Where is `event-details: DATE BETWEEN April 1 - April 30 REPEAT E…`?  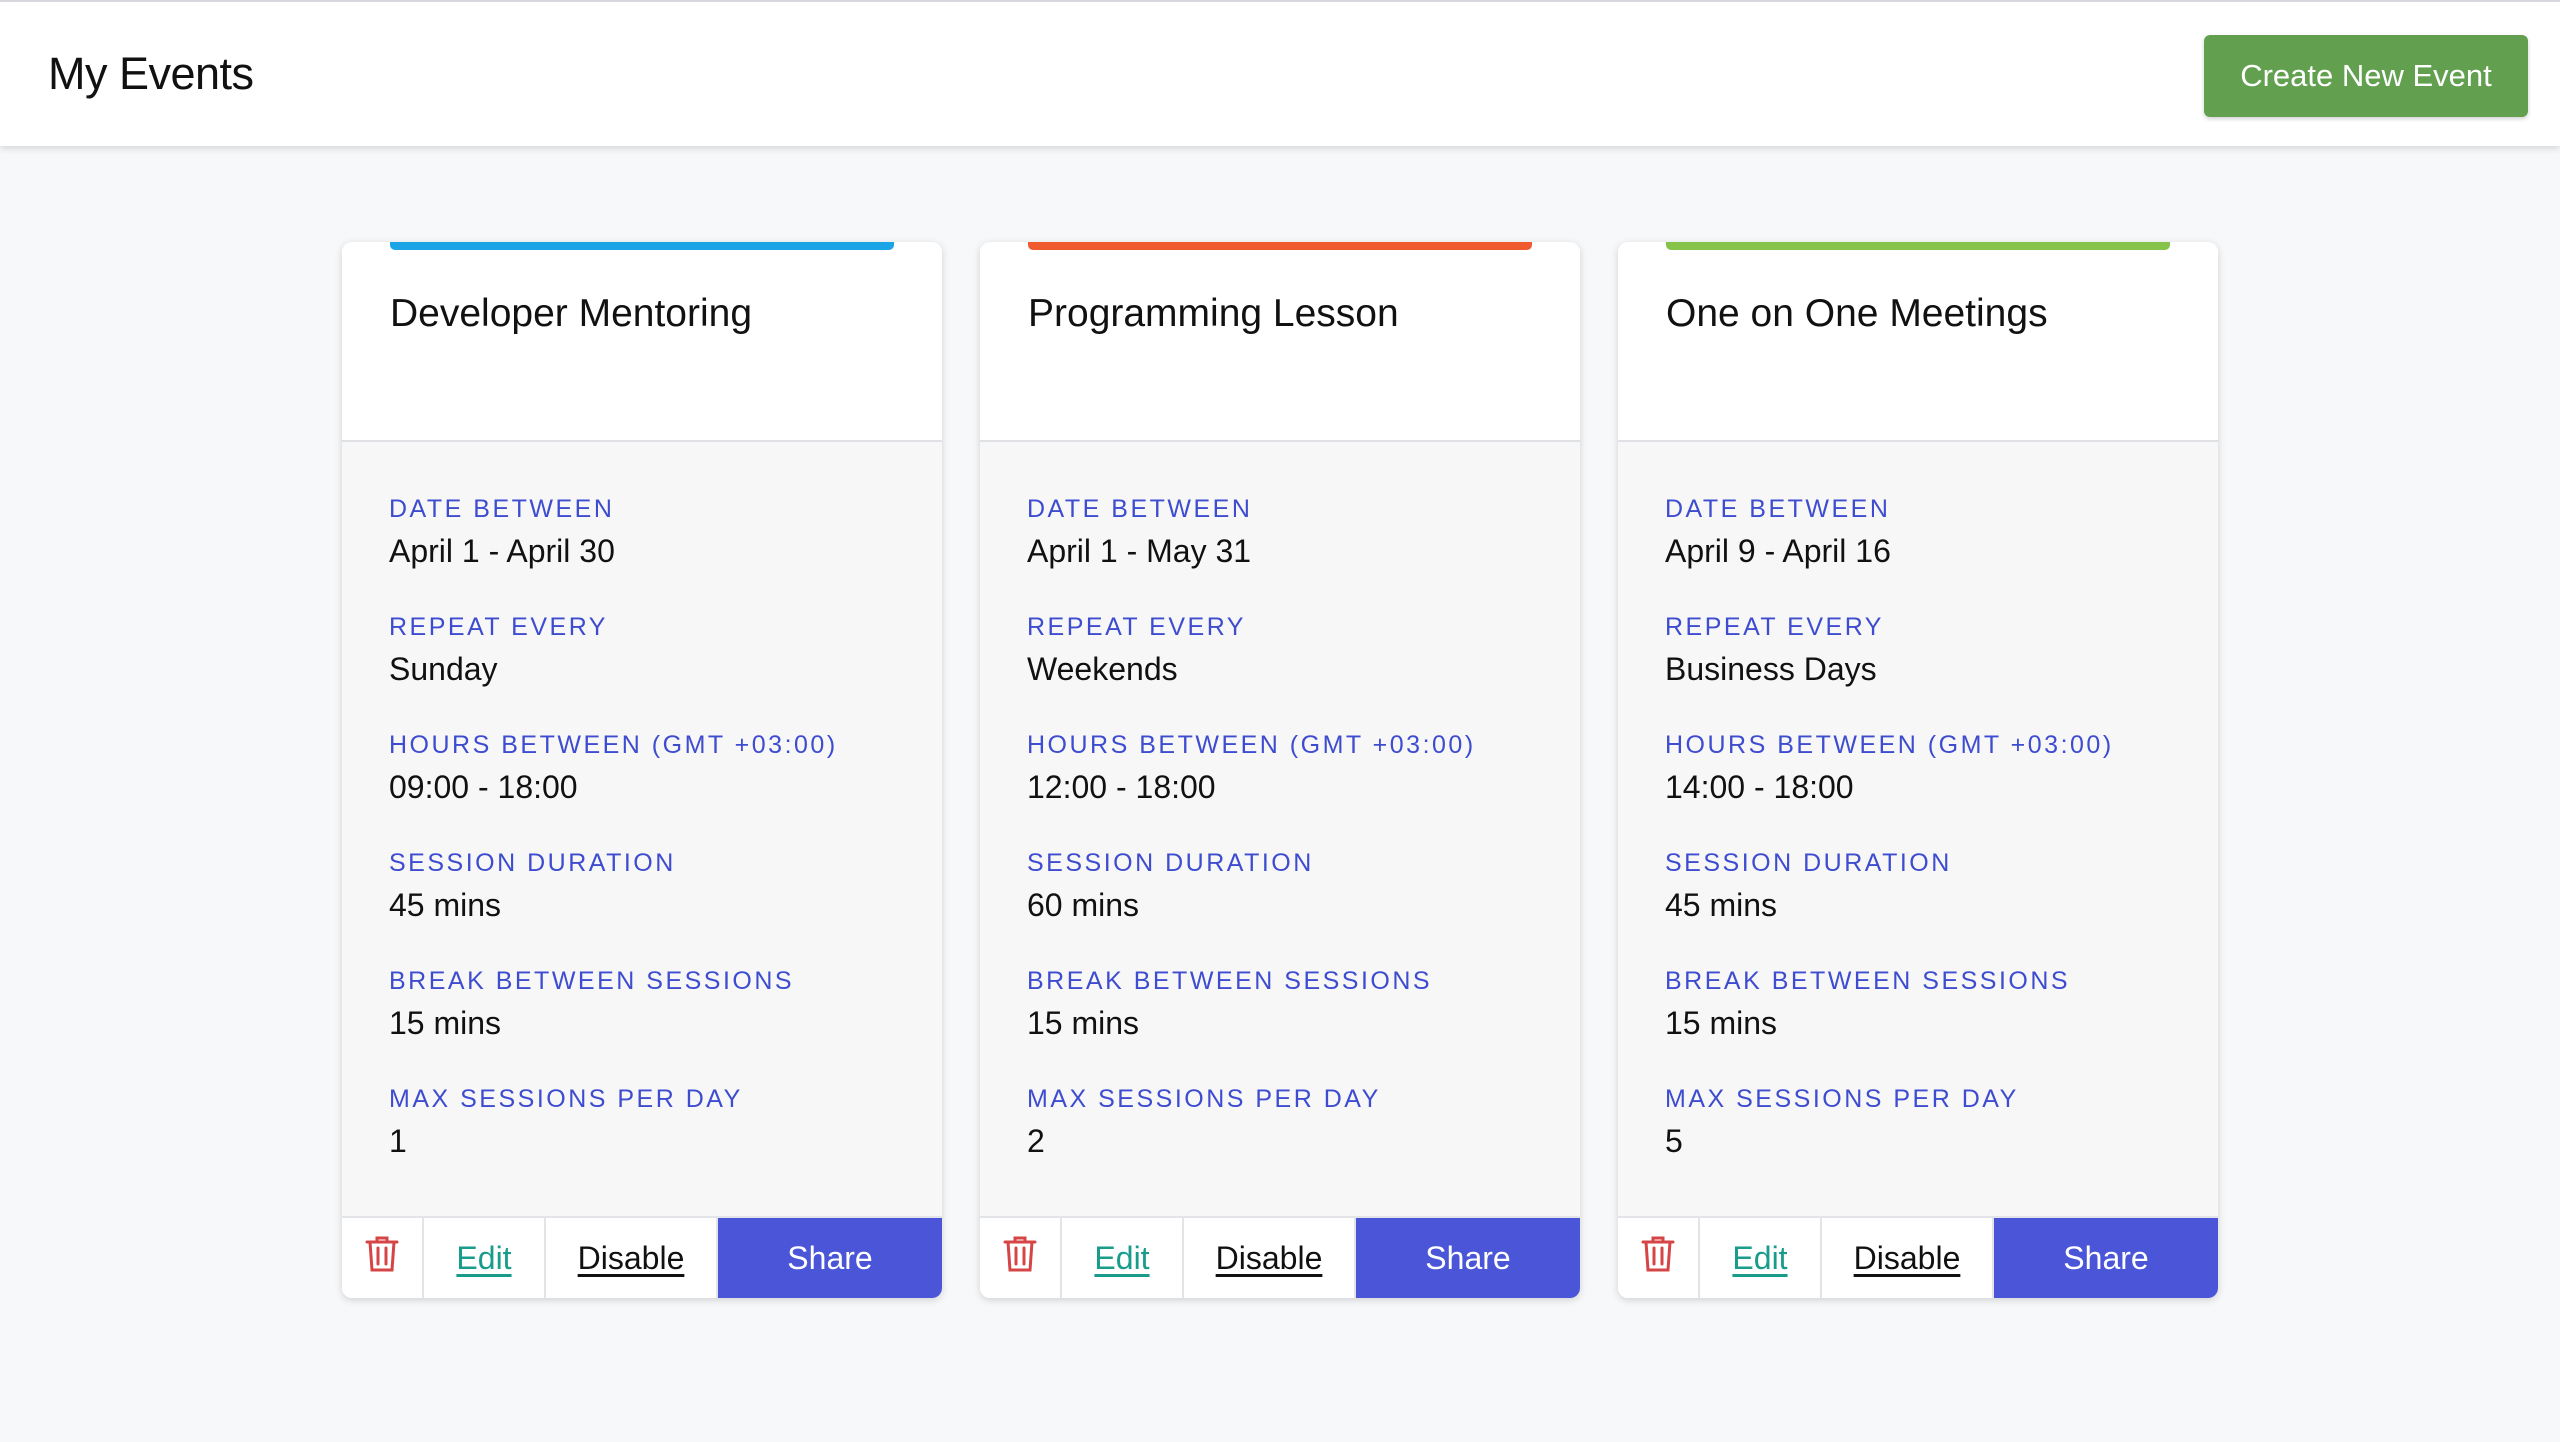 event-details: DATE BETWEEN April 1 - April 30 REPEAT E… is located at coordinates (649, 848).